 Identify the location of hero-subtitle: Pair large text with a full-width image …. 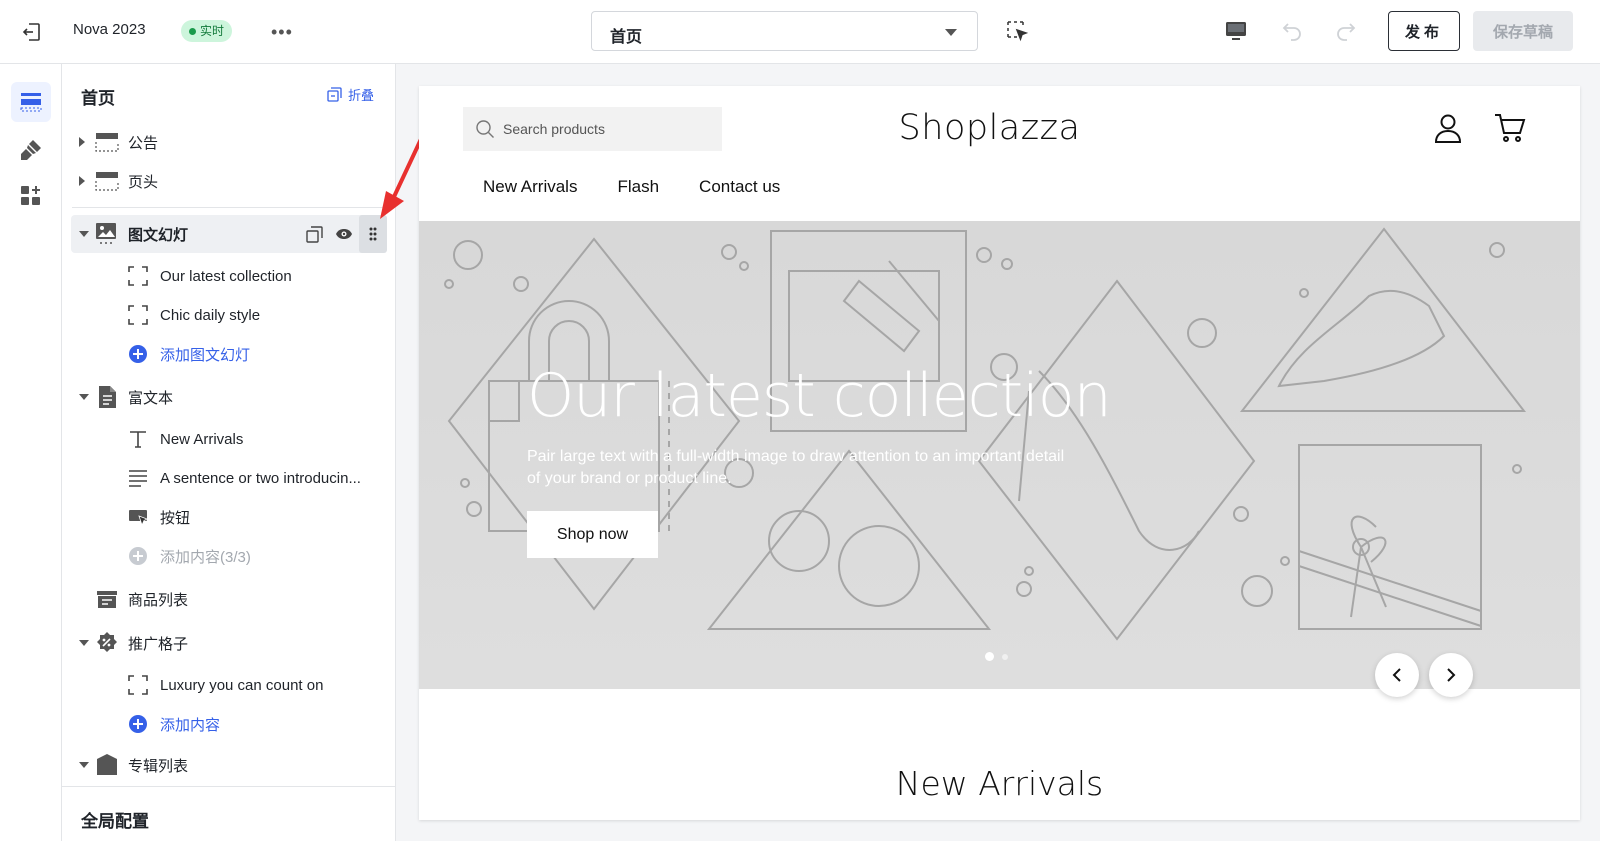
(796, 467).